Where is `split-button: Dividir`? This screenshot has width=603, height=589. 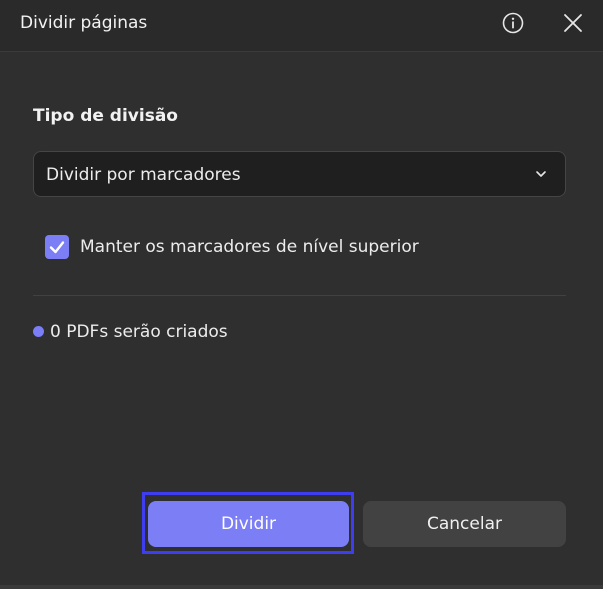
split-button: Dividir is located at coordinates (248, 524).